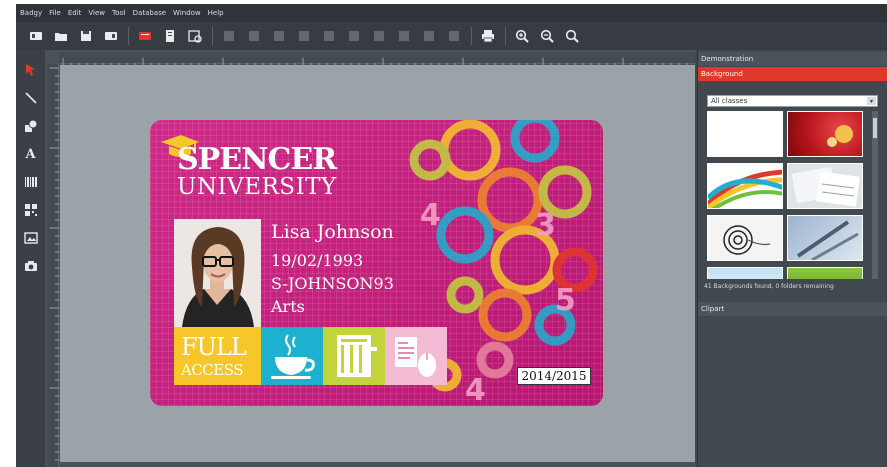  I want to click on svg-text: 5, so click(565, 300).